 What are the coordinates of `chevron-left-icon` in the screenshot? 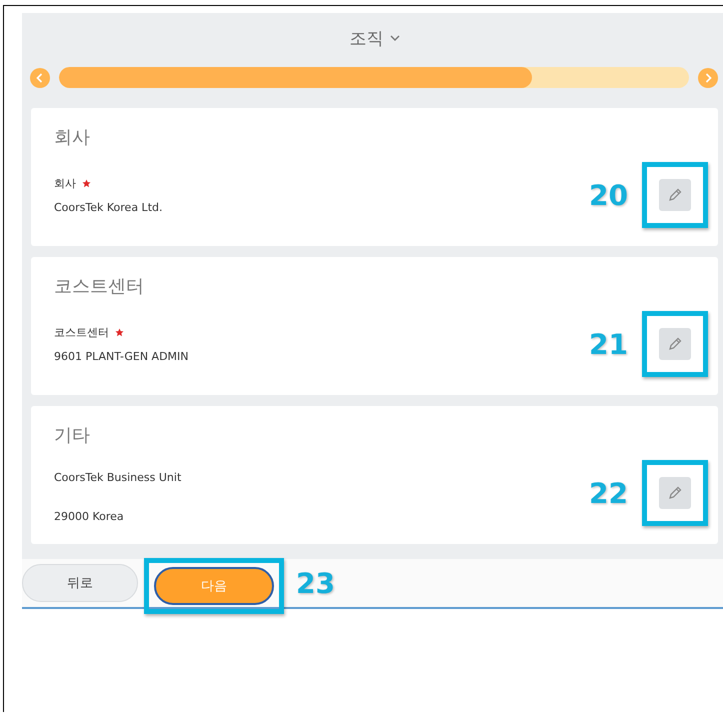 It's located at (40, 78).